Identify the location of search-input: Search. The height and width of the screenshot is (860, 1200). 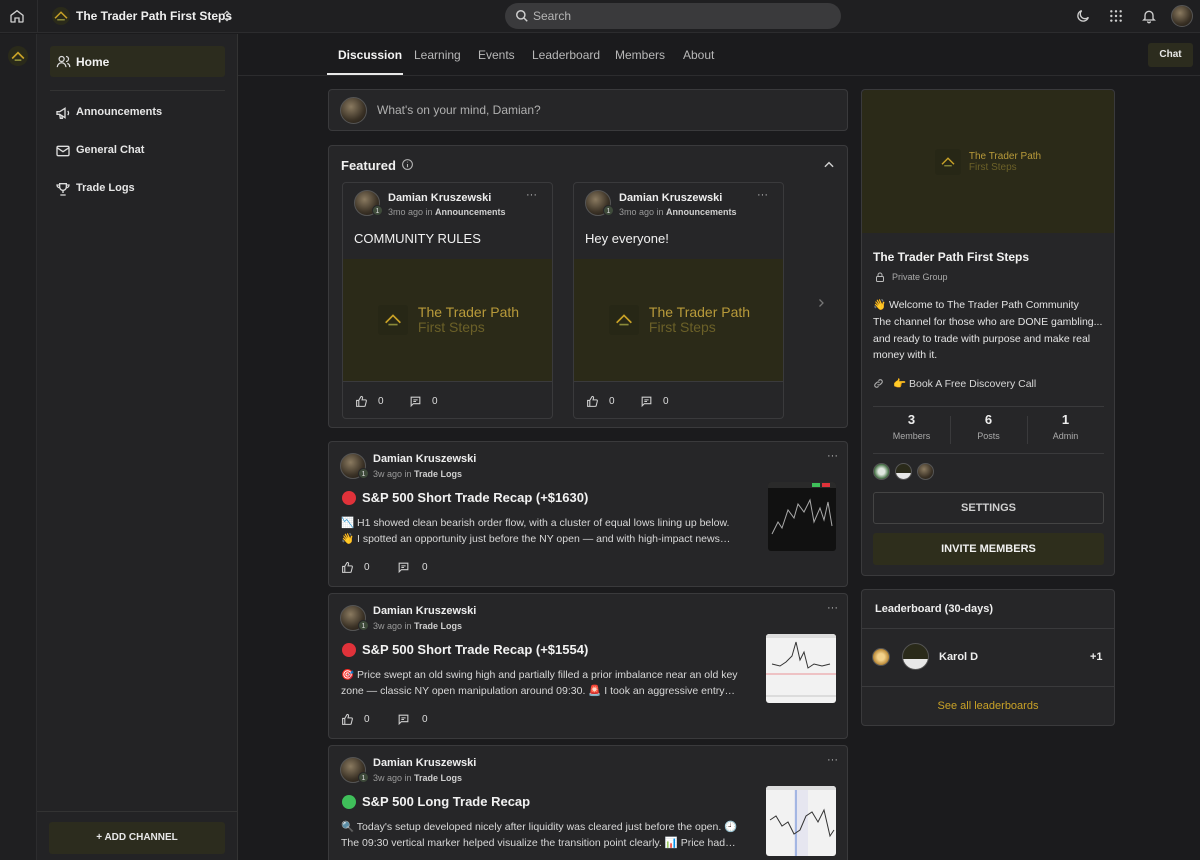
(552, 16).